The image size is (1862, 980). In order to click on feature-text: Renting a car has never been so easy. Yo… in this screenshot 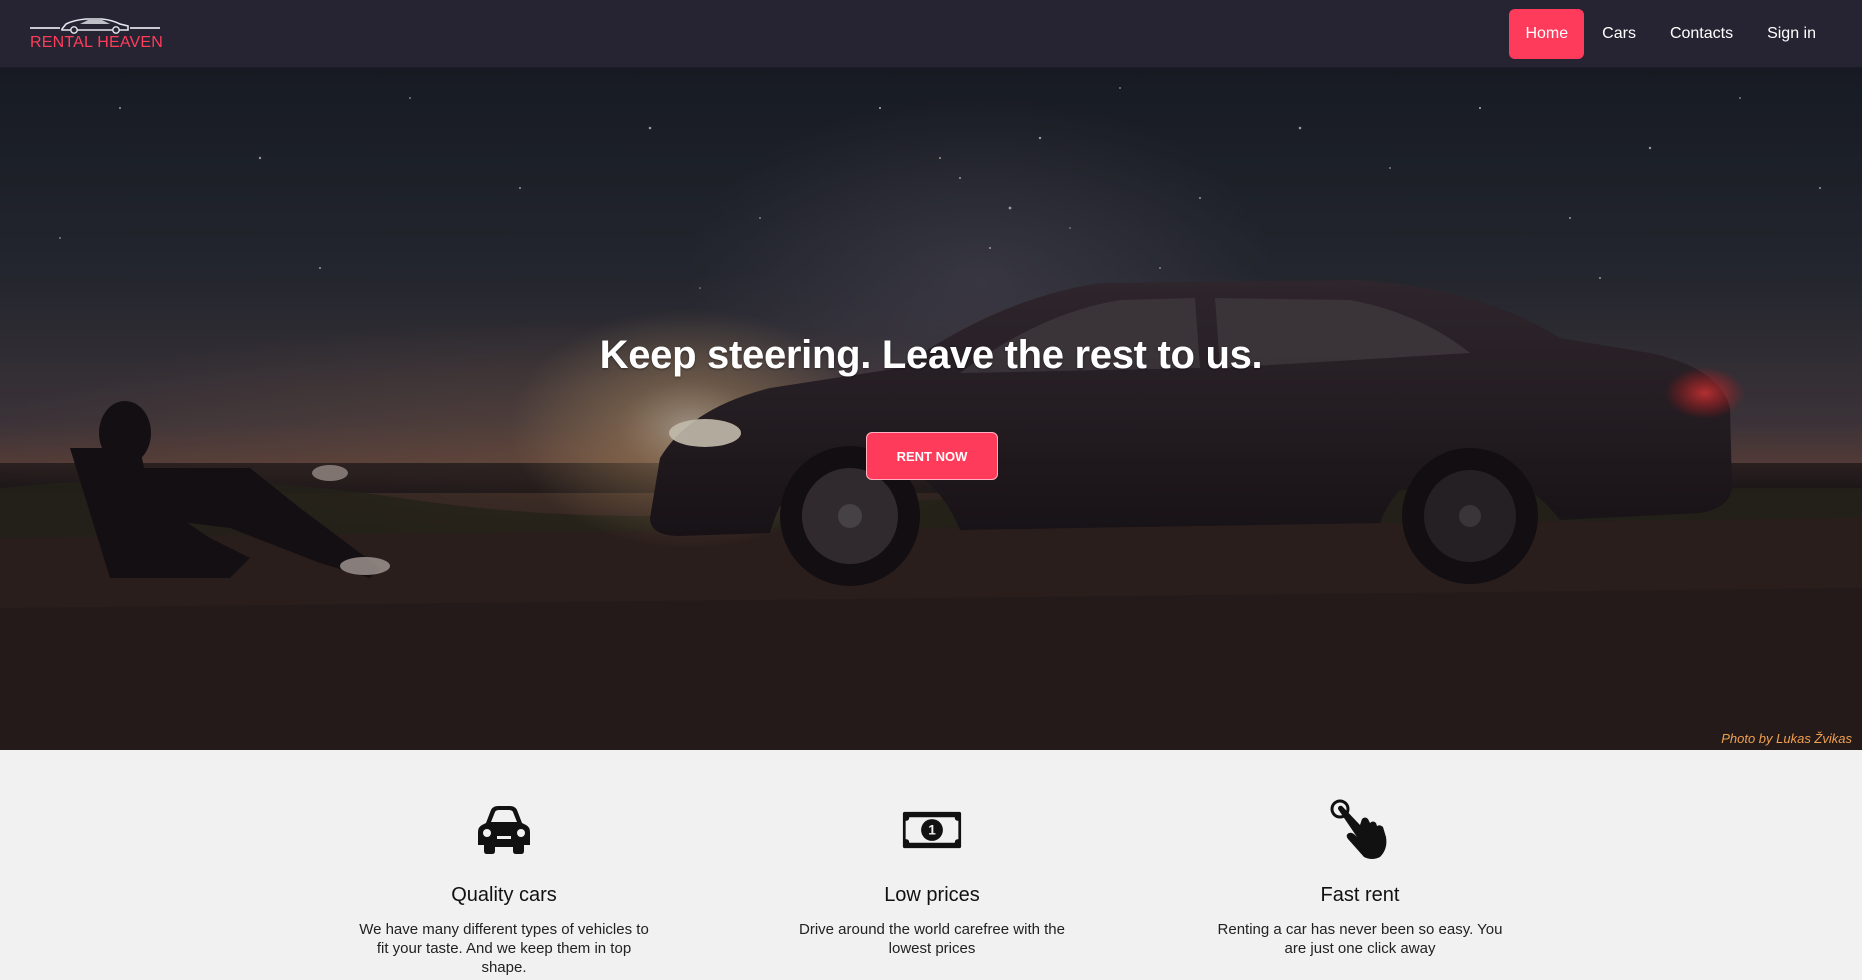, I will do `click(1360, 939)`.